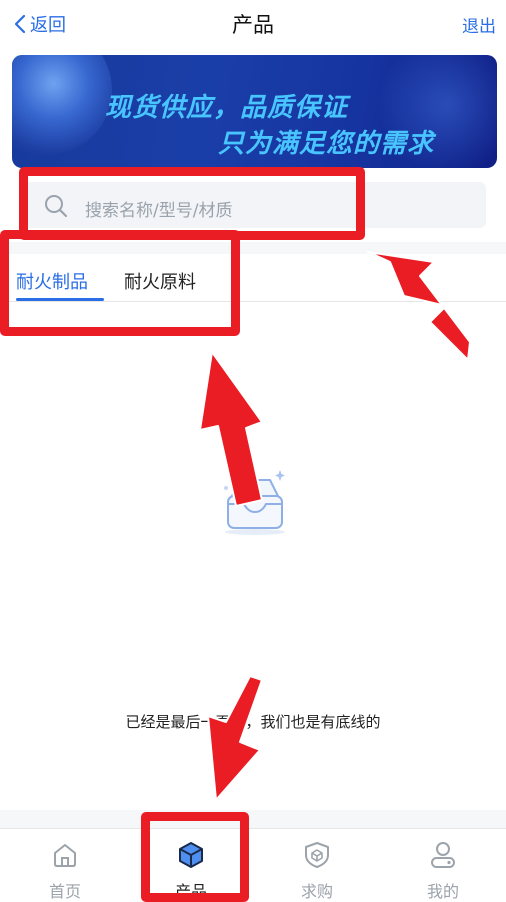  Describe the element at coordinates (159, 211) in the screenshot. I see `search-placeholder: 搜索名称/型号/材质` at that location.